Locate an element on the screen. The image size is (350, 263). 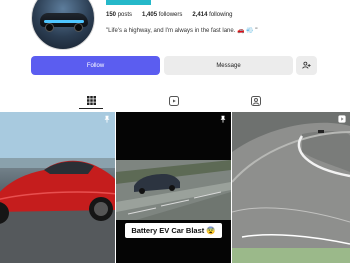
profile-tabs is located at coordinates (175, 100).